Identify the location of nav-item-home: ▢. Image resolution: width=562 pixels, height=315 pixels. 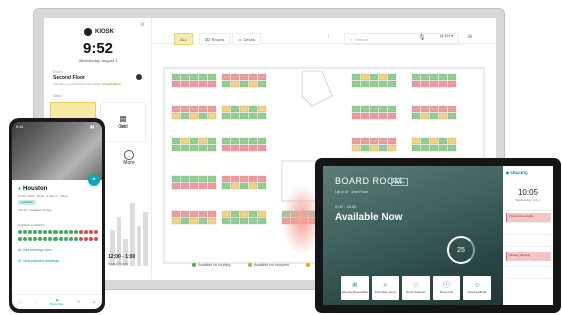
(20, 302).